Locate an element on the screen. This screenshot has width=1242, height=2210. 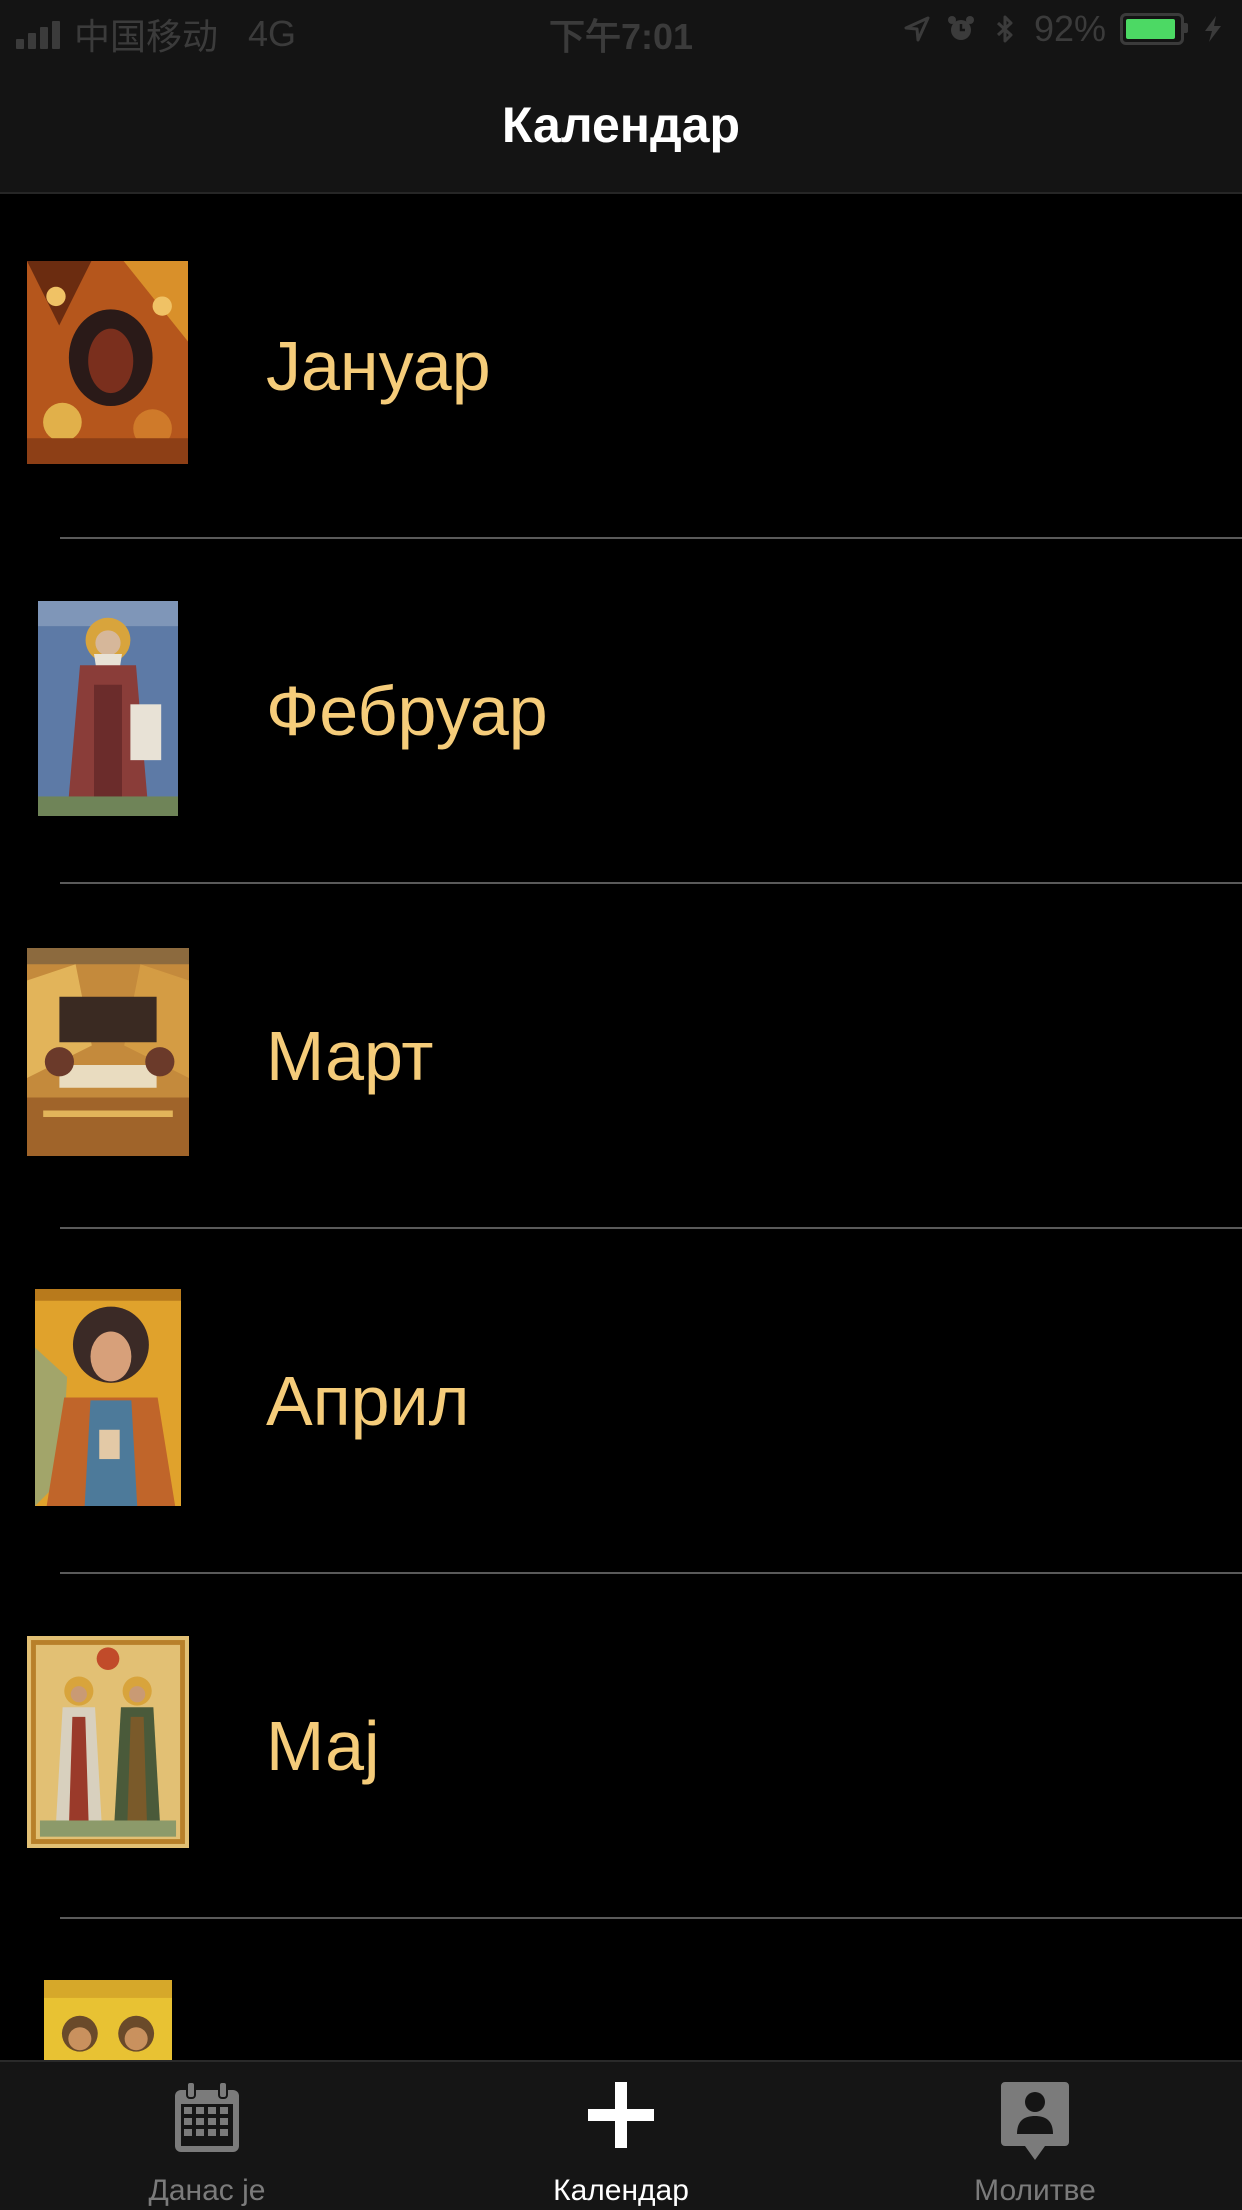
tab-today: Данас је is located at coordinates (207, 2136).